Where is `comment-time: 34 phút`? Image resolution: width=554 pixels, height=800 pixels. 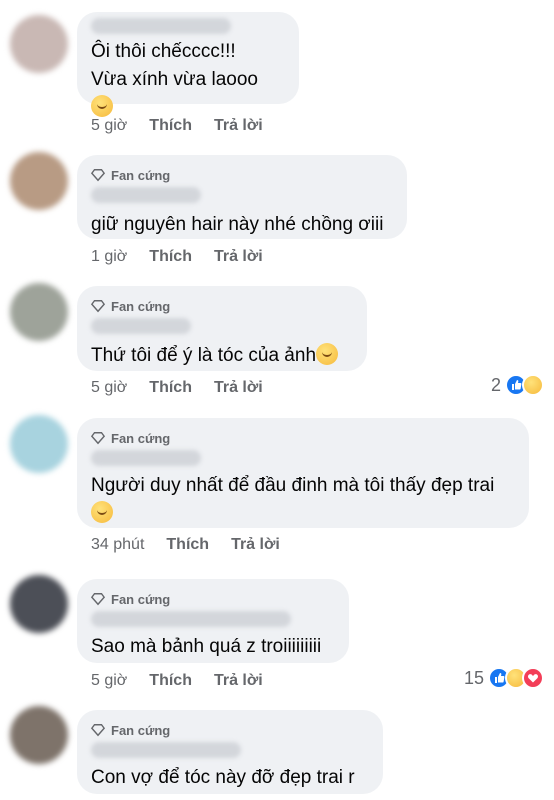
comment-time: 34 phút is located at coordinates (117, 545).